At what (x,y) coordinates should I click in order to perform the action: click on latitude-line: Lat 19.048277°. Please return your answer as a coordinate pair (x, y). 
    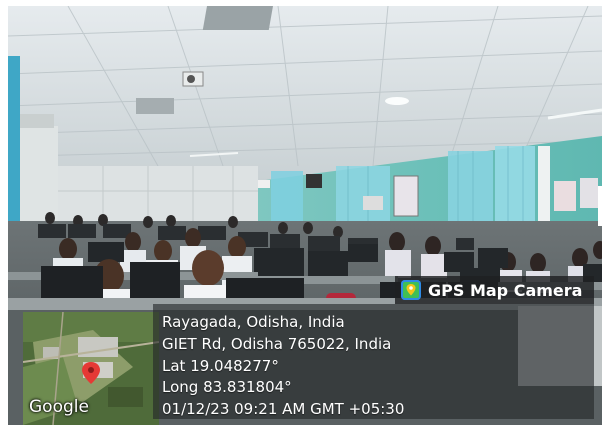
    Looking at the image, I should click on (220, 366).